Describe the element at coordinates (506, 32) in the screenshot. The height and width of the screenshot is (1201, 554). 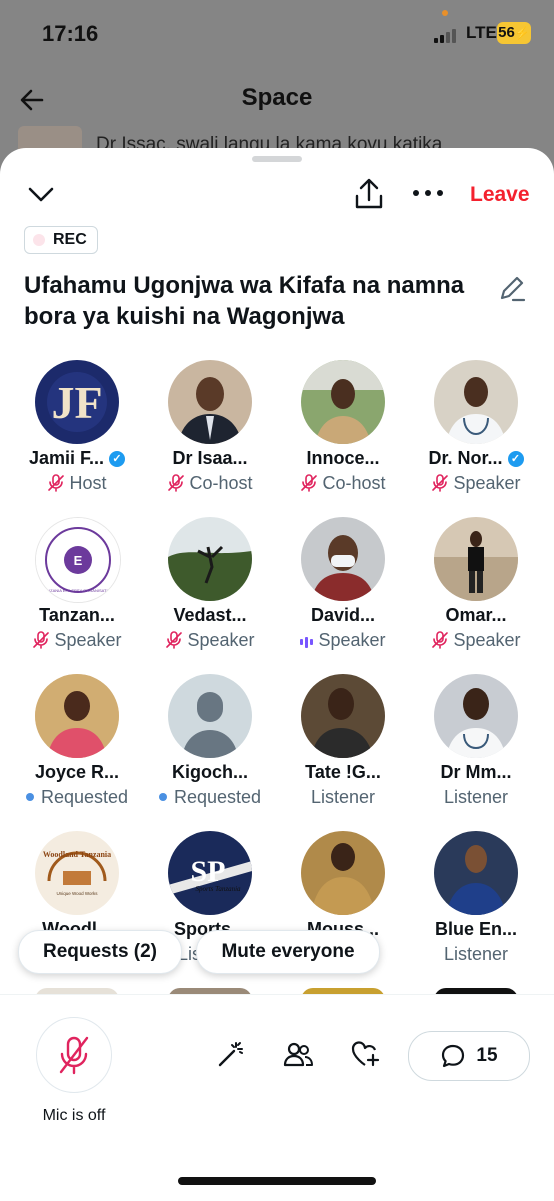
I see `battery-level: 56` at that location.